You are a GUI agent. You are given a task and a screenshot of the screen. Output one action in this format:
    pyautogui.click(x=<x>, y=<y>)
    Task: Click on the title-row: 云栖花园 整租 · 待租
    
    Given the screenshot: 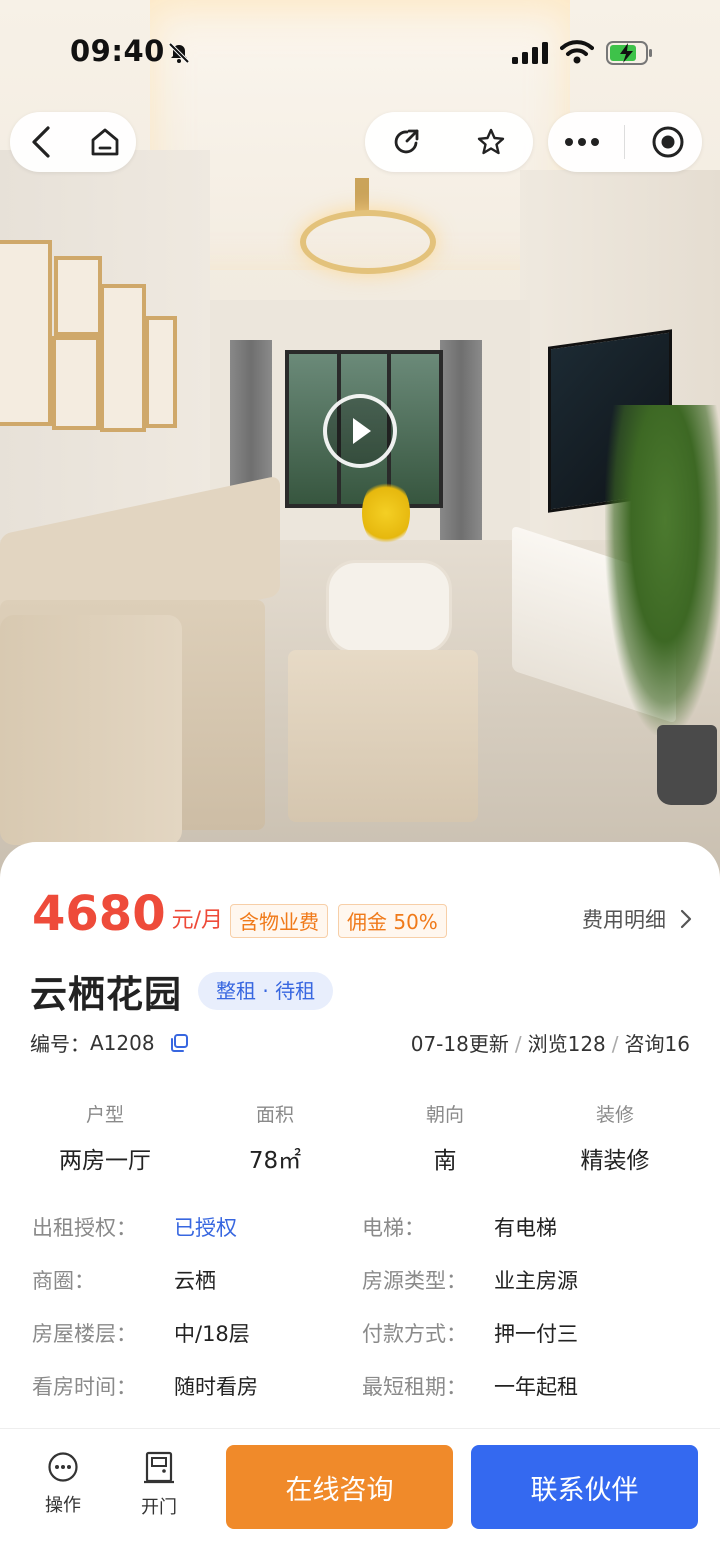 What is the action you would take?
    pyautogui.click(x=182, y=991)
    